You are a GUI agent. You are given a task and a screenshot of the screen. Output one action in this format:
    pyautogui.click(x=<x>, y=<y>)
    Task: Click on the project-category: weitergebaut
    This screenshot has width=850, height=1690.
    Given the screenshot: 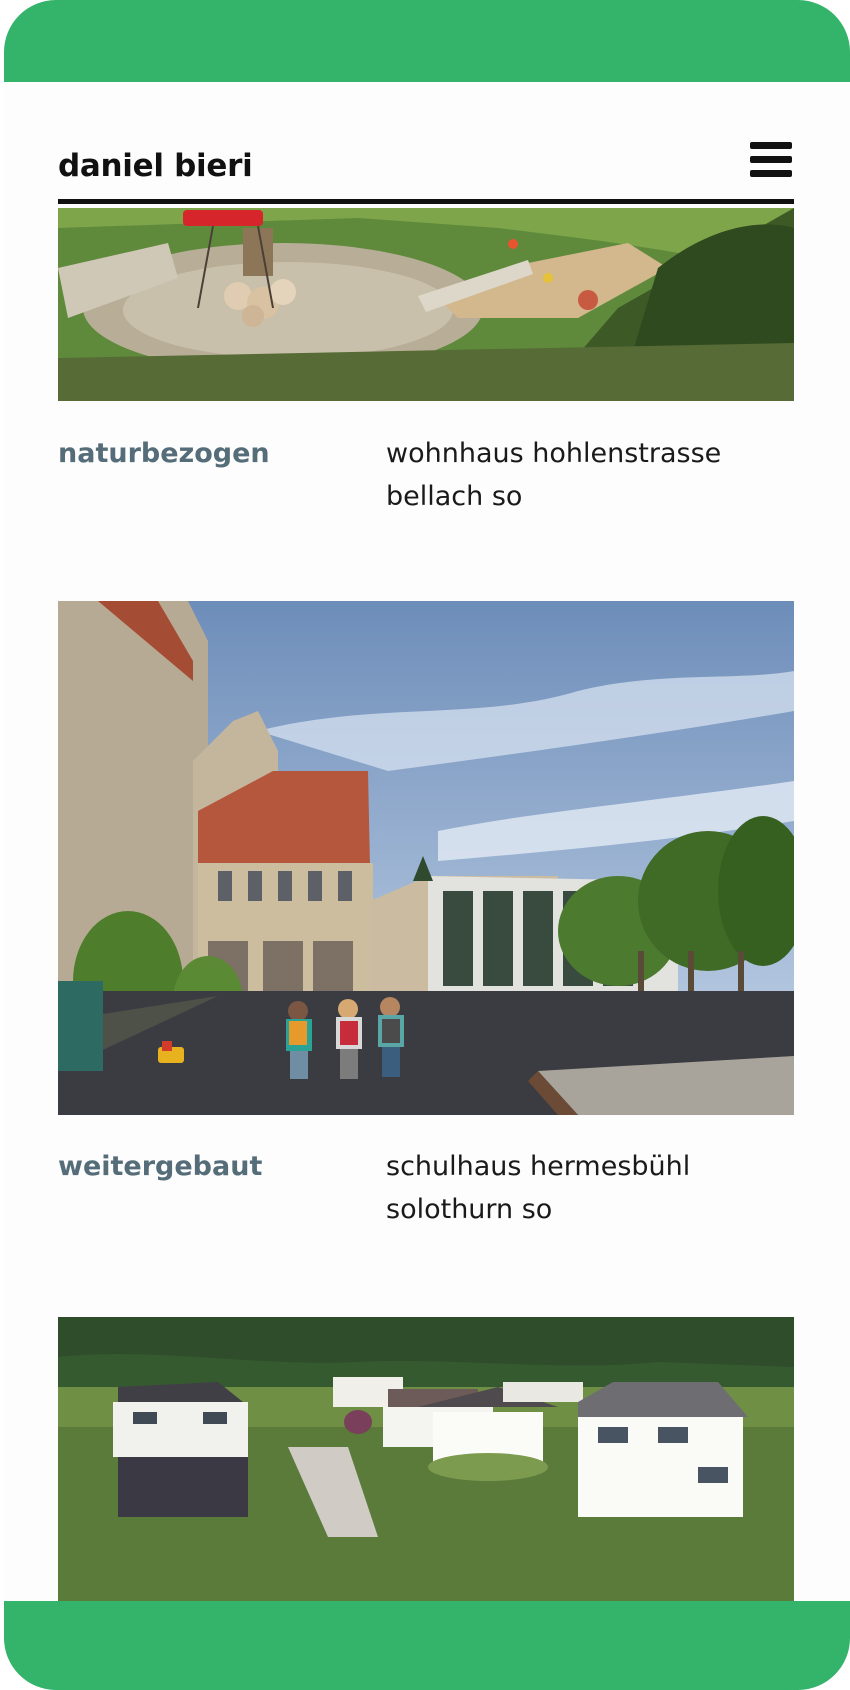 What is the action you would take?
    pyautogui.click(x=160, y=1166)
    